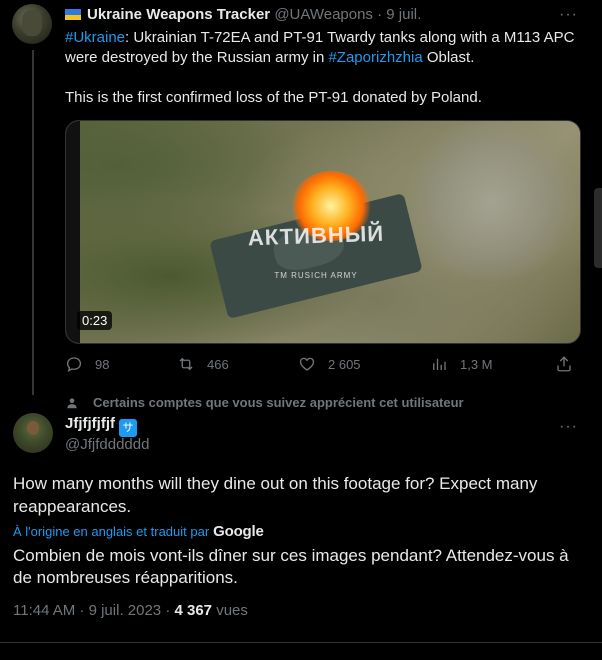  I want to click on reply-header: Jfjfjfjfjf サ, so click(101, 426).